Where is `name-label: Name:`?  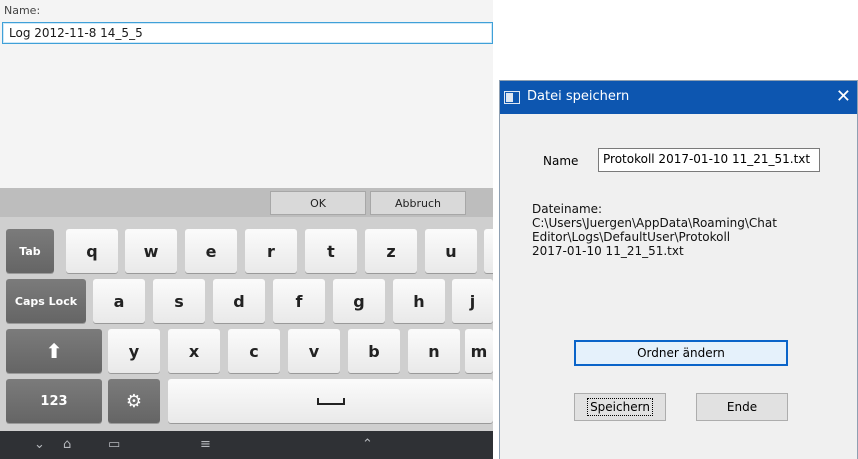
name-label: Name: is located at coordinates (22, 10).